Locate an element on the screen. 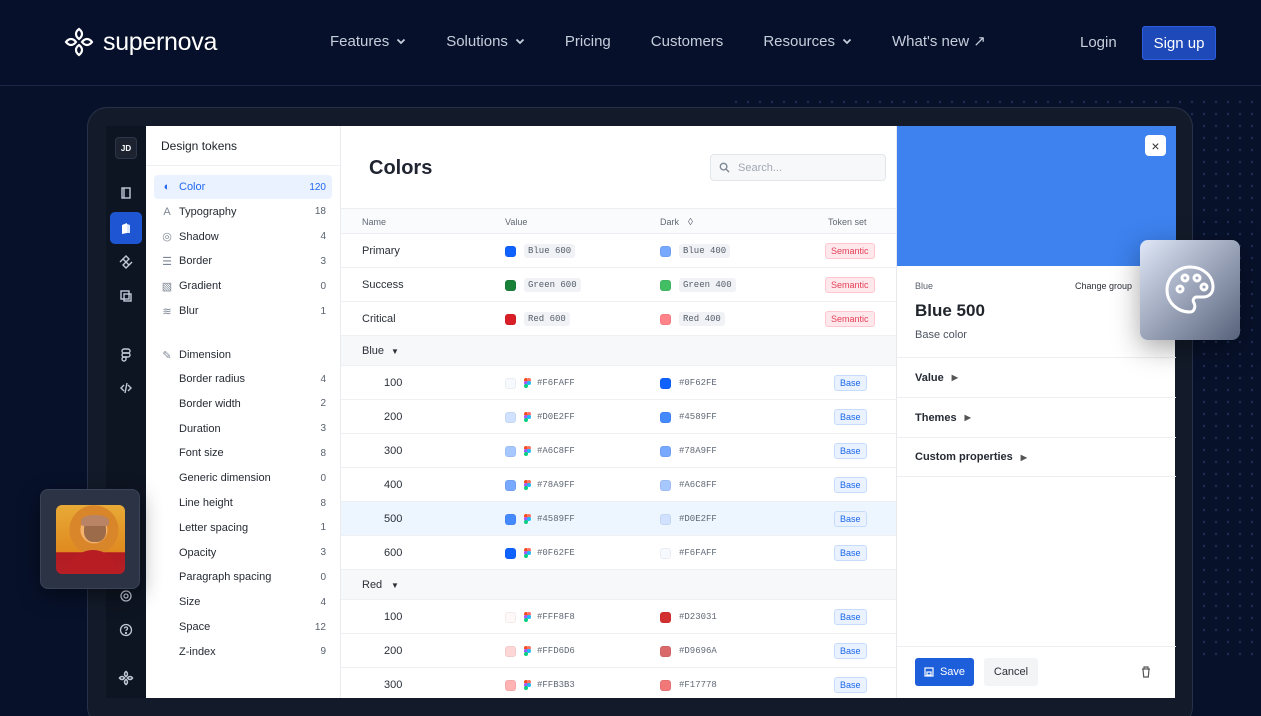 Image resolution: width=1261 pixels, height=716 pixels. value-hex: #FFD6D6 is located at coordinates (556, 651).